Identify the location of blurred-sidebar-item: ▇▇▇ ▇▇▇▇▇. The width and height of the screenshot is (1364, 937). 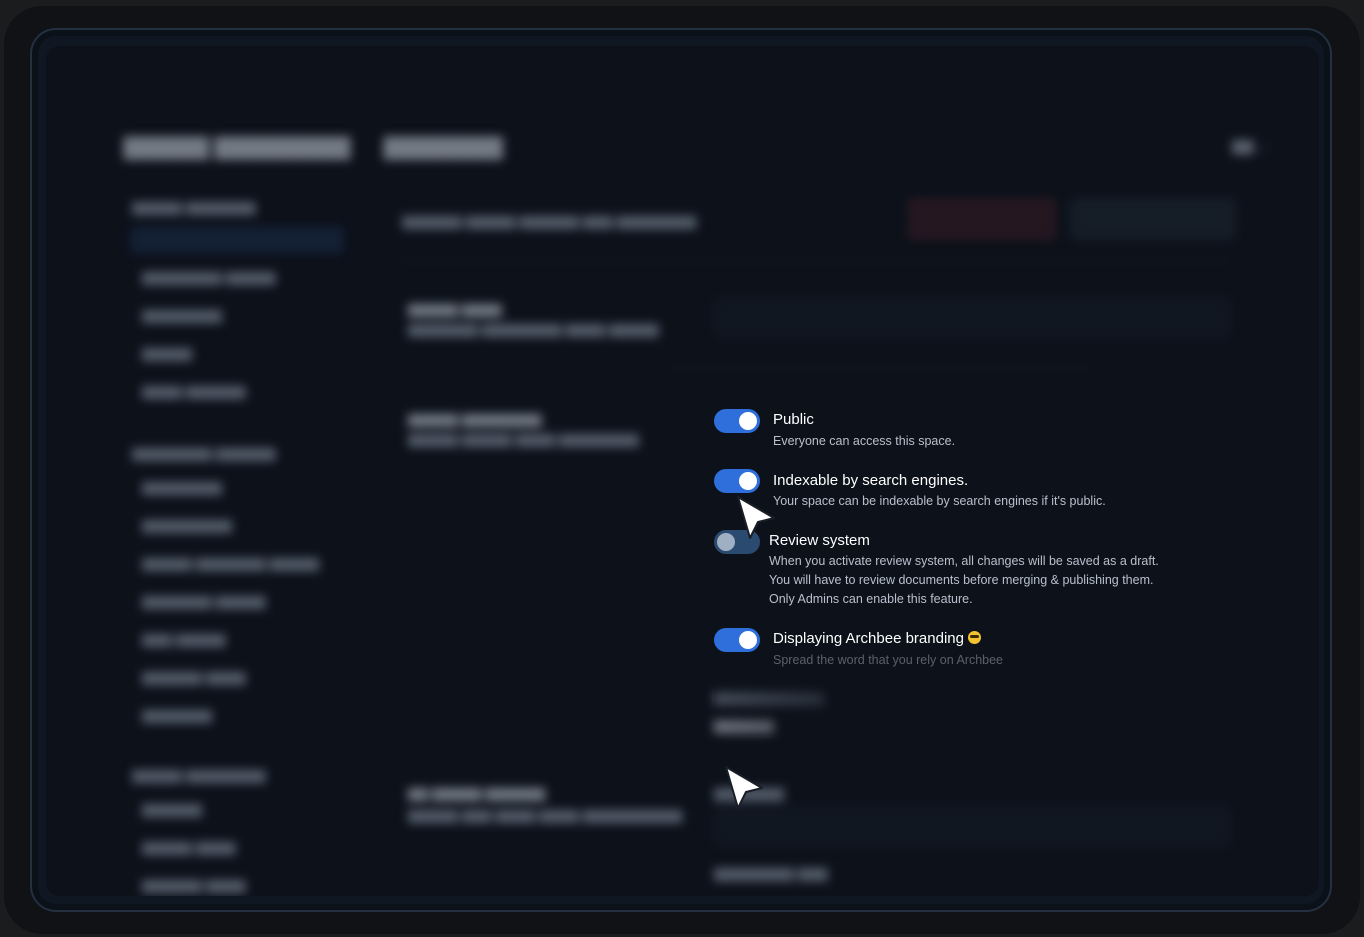
(184, 639).